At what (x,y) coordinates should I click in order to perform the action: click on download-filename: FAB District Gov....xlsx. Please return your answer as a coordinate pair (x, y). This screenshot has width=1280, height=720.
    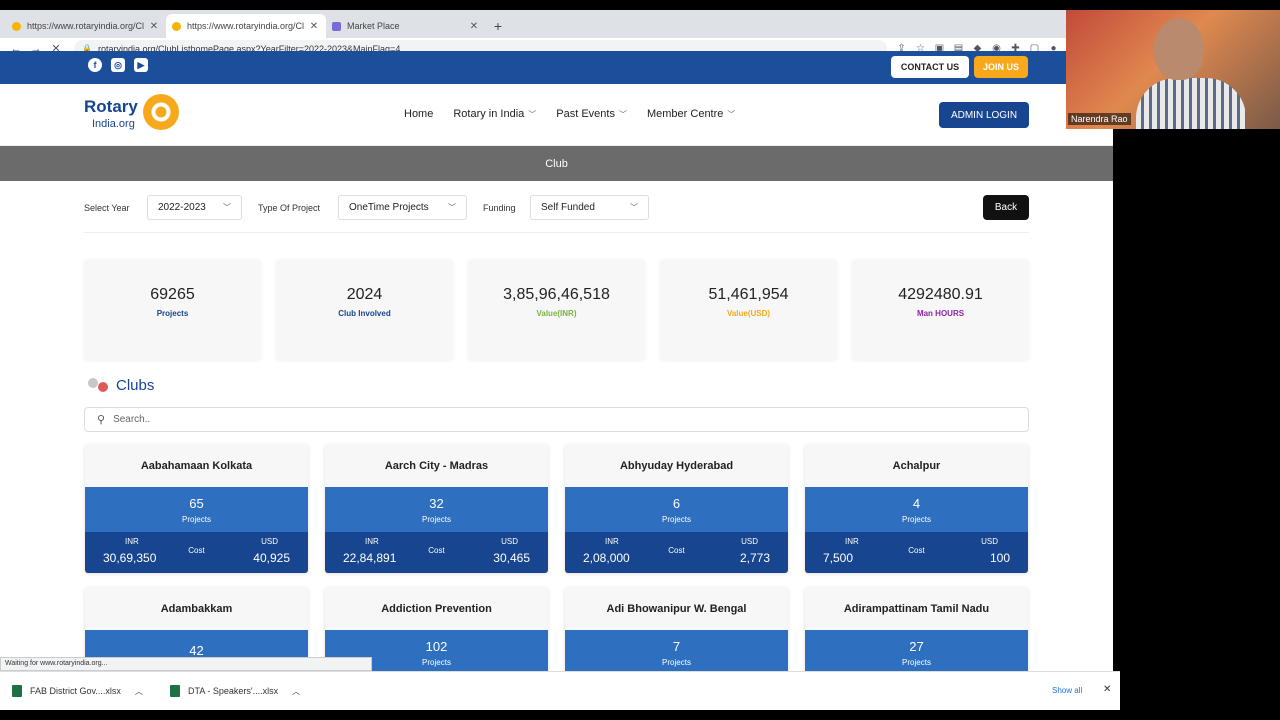
    Looking at the image, I should click on (75, 691).